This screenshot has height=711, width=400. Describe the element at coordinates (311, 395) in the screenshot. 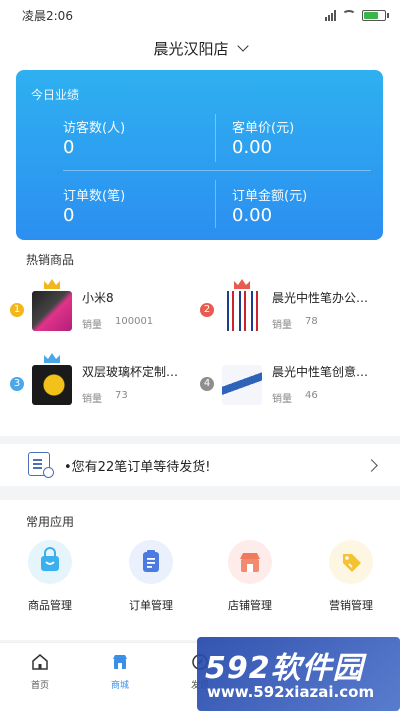

I see `sales-value: 46` at that location.